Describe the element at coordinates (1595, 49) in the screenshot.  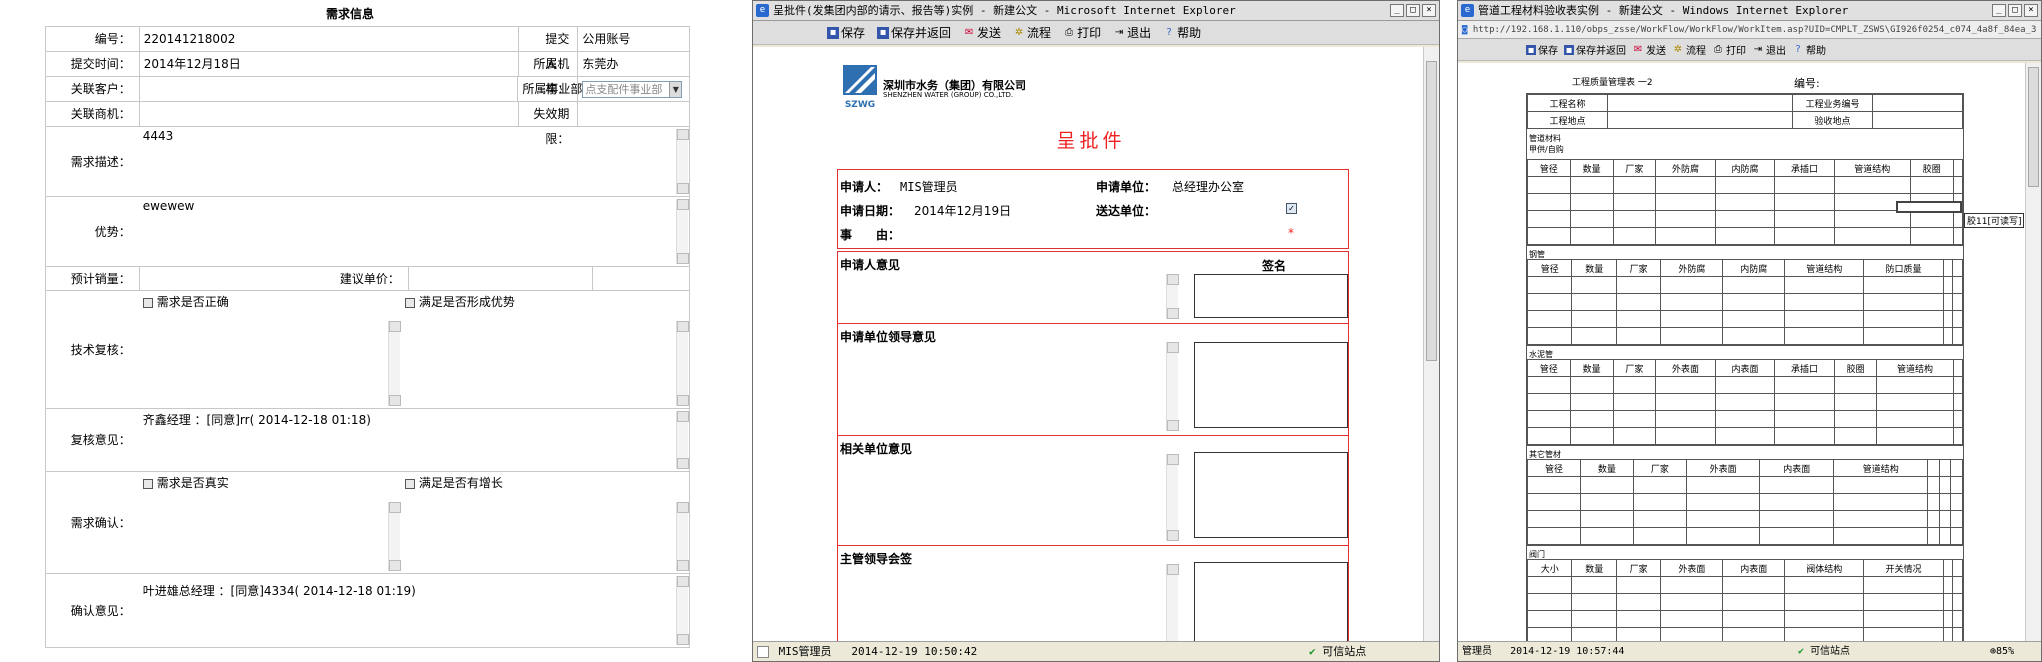
I see `save-return-button: ▪ 保存并返回` at that location.